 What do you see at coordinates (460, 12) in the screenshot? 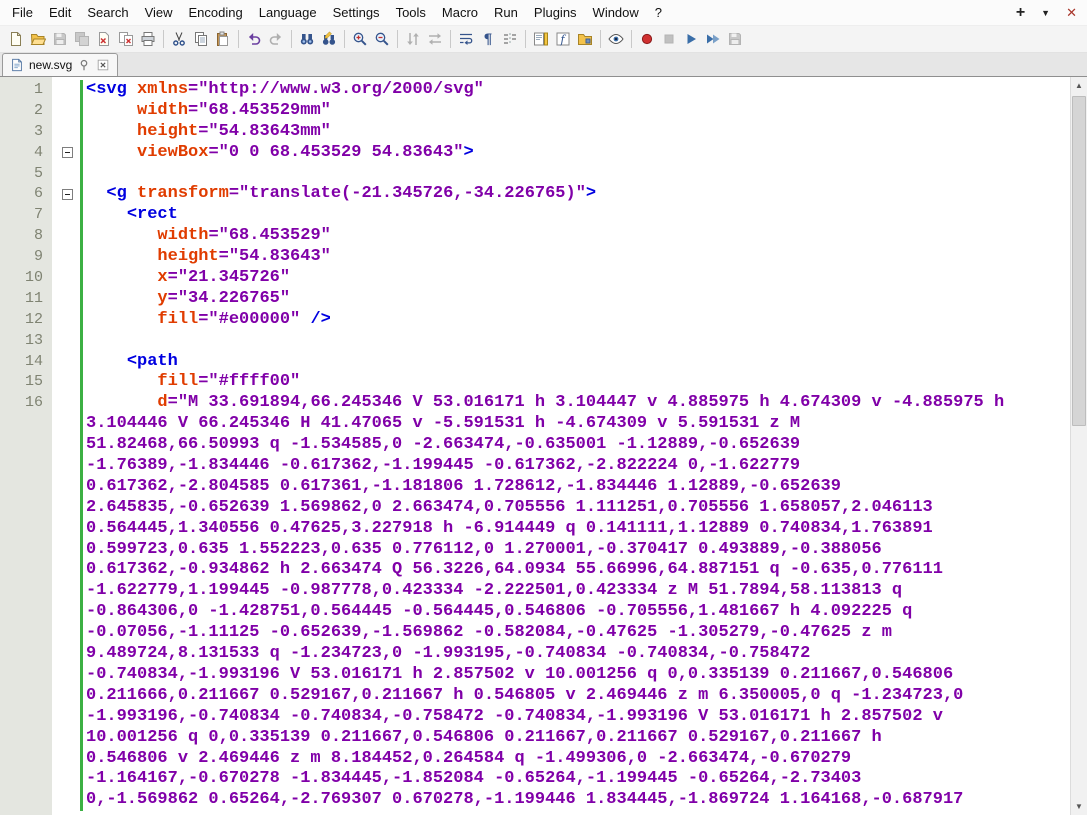
I see `menu-item-macro: Macro` at bounding box center [460, 12].